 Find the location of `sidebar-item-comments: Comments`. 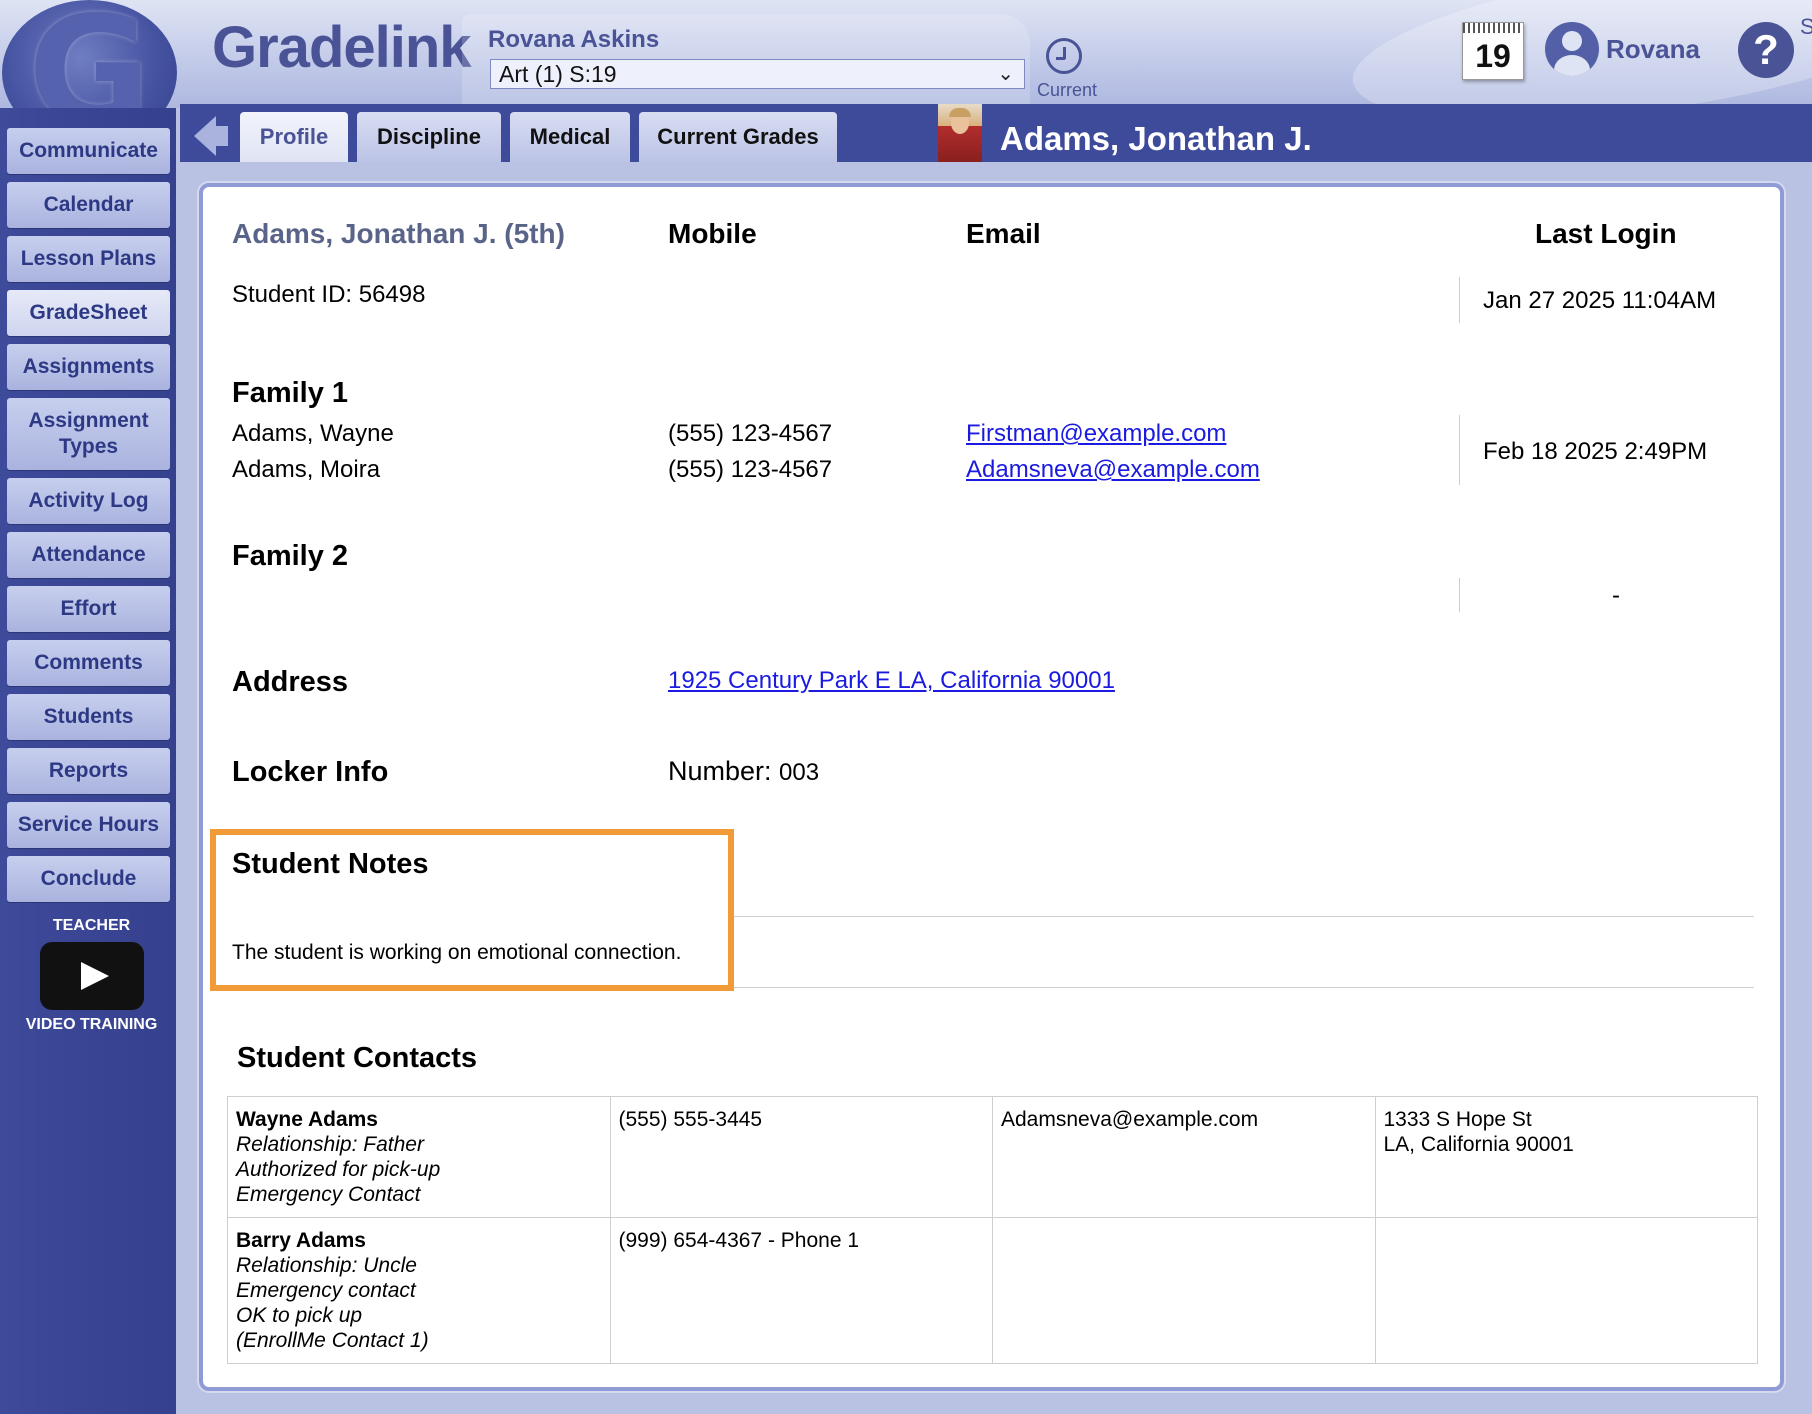

sidebar-item-comments: Comments is located at coordinates (88, 663).